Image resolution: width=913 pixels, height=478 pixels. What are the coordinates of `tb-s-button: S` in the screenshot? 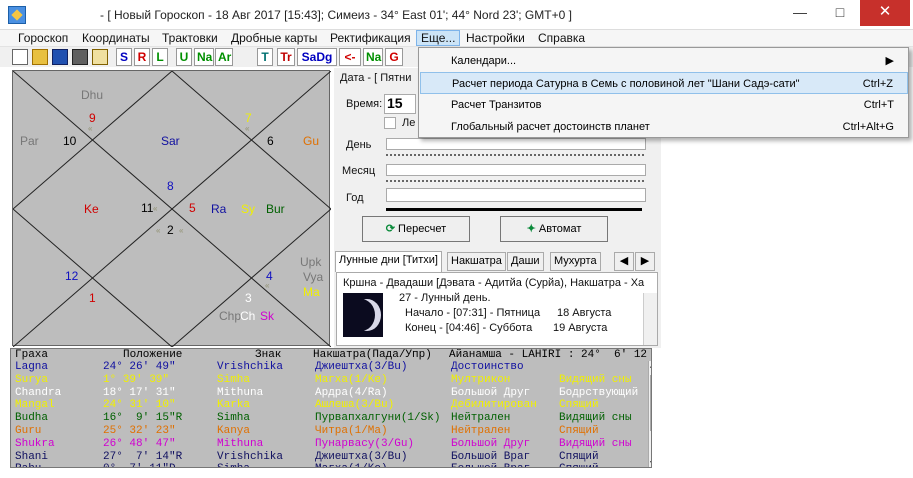 It's located at (124, 57).